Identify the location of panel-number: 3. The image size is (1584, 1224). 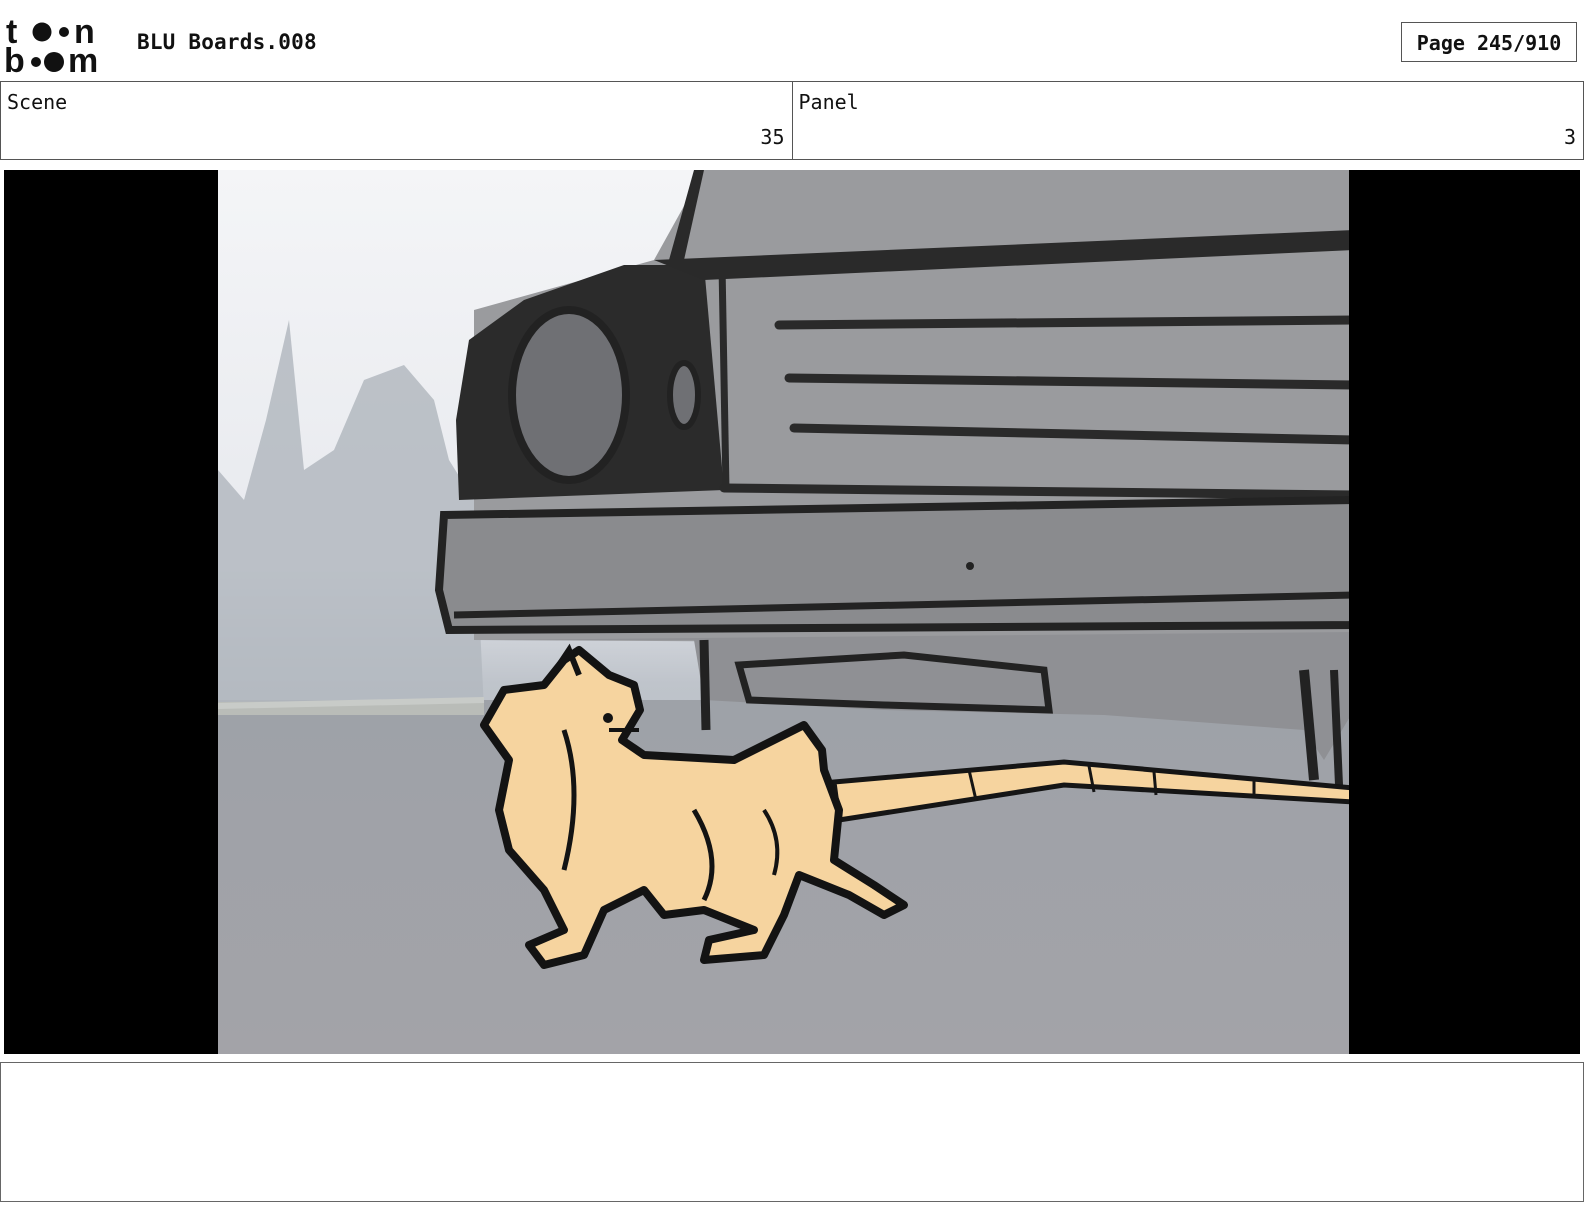
(1569, 137).